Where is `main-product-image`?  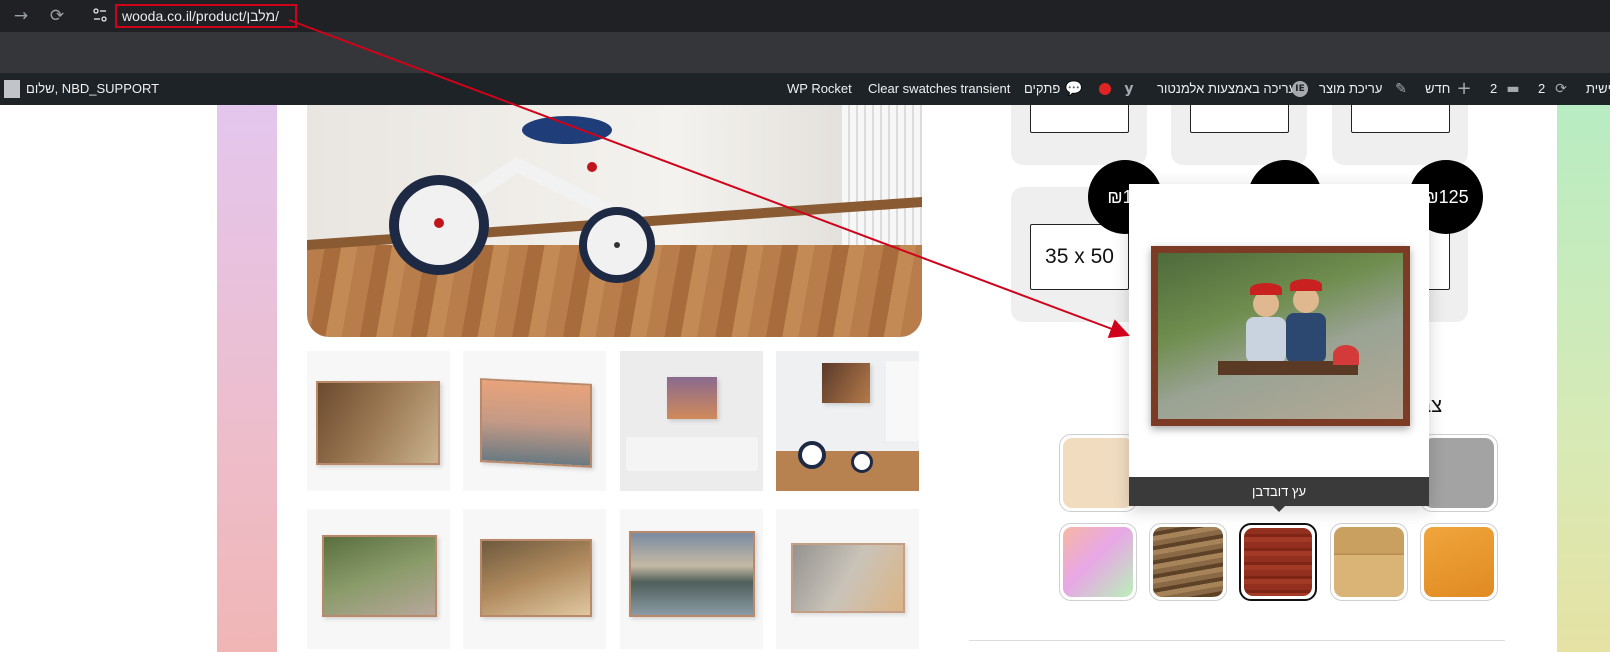
main-product-image is located at coordinates (614, 221).